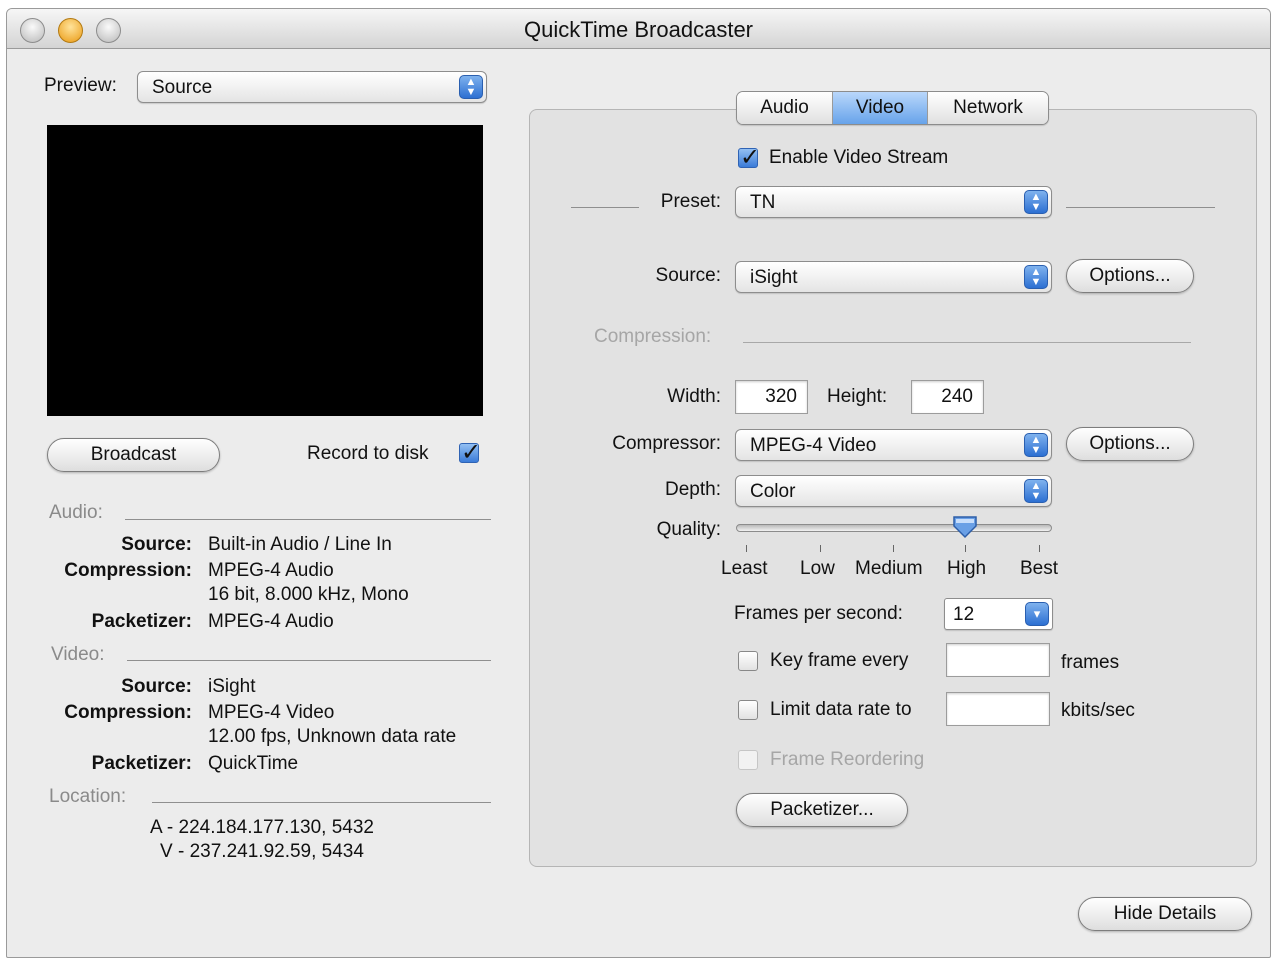 This screenshot has width=1275, height=961. Describe the element at coordinates (965, 548) in the screenshot. I see `quality-tick-high` at that location.